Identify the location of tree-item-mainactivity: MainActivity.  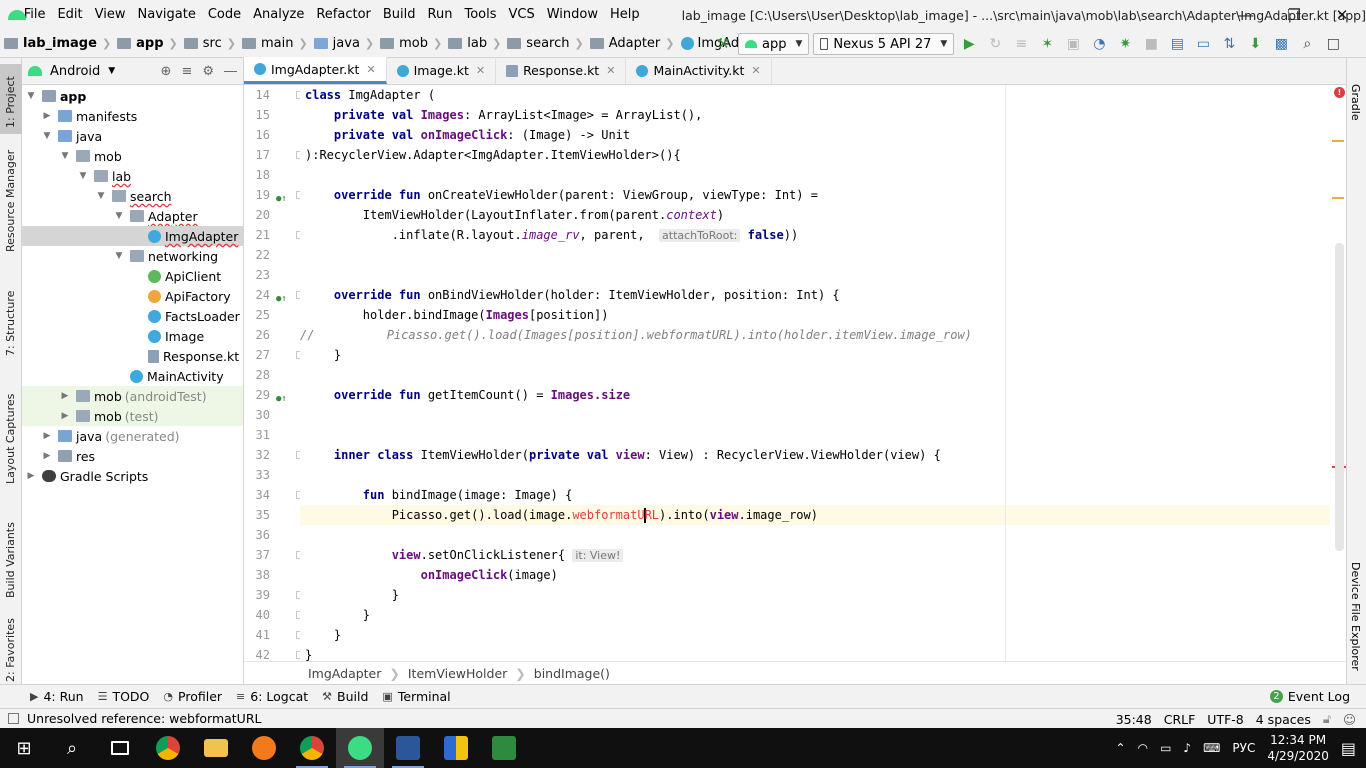
(132, 376).